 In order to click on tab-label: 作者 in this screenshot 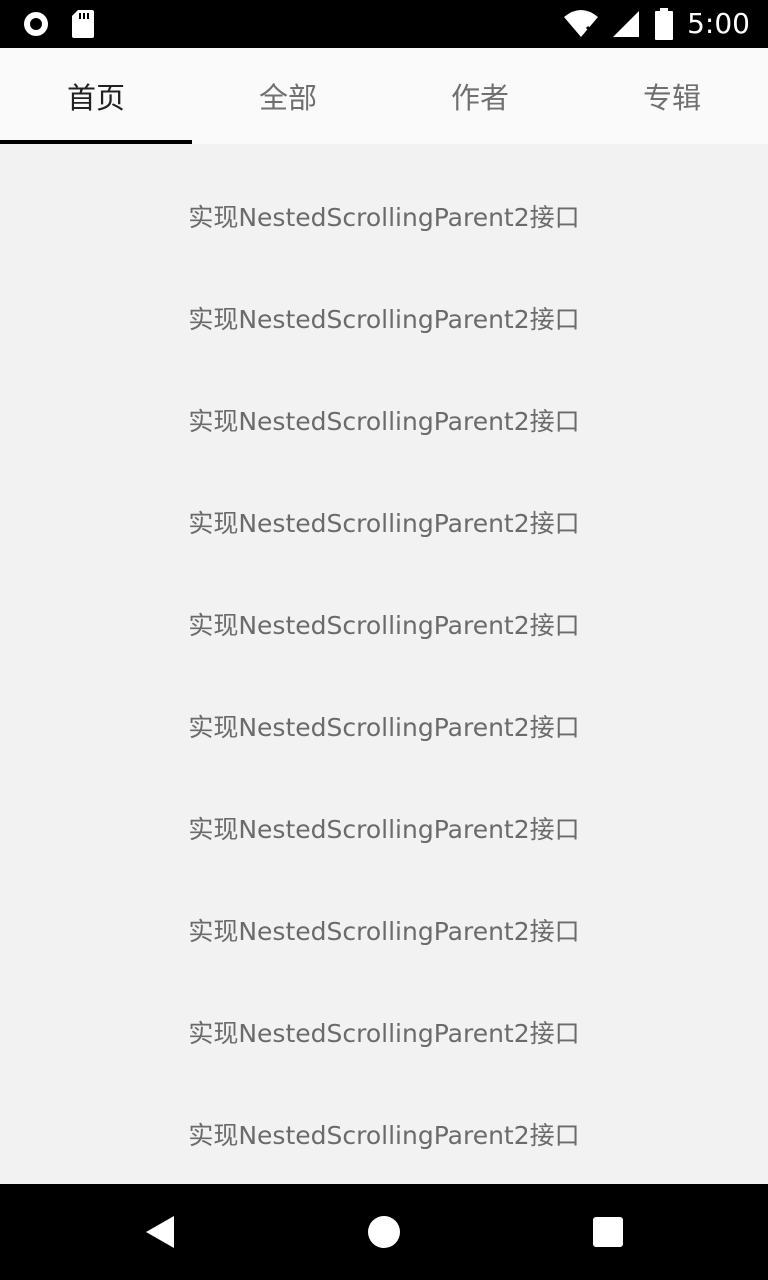, I will do `click(479, 98)`.